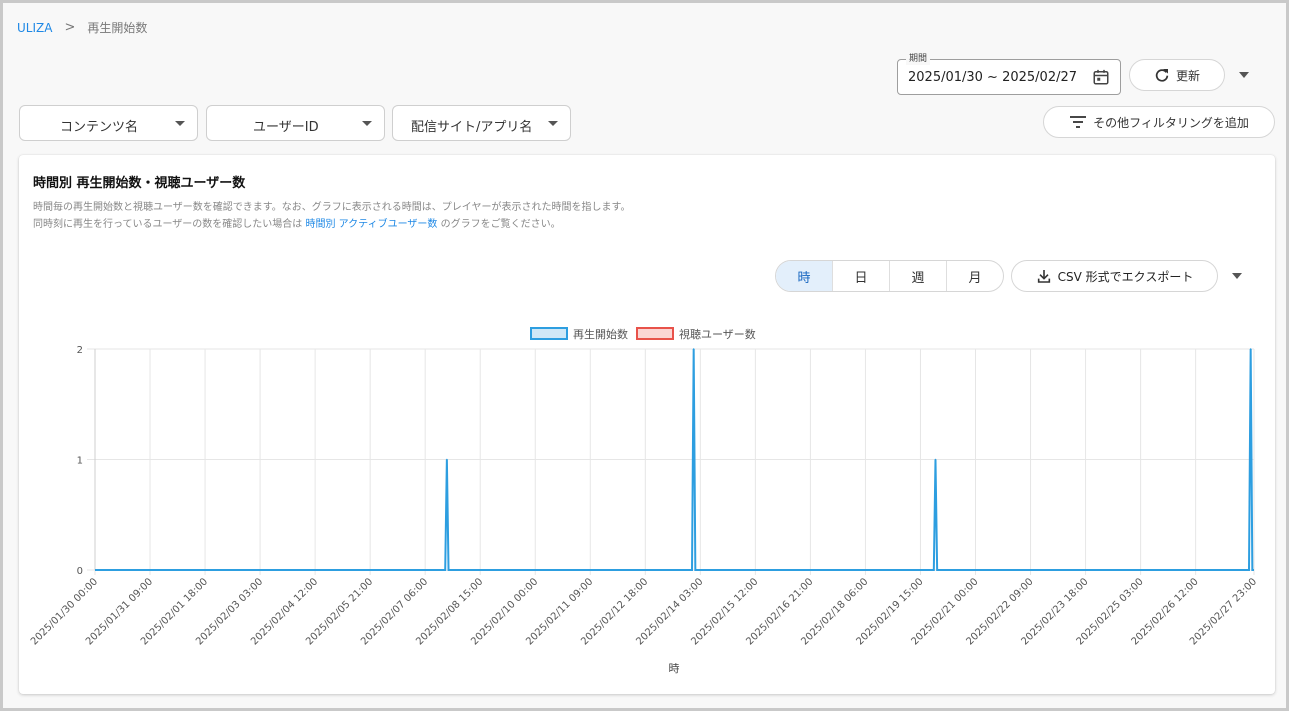 This screenshot has height=711, width=1289. I want to click on calendar-icon, so click(1101, 77).